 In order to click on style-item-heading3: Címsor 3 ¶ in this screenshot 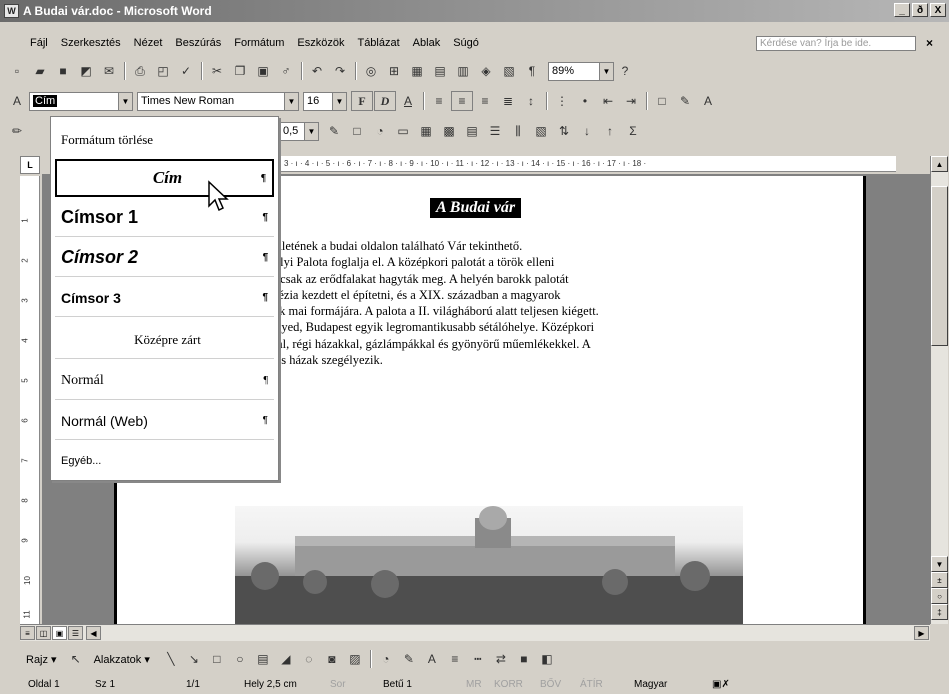, I will do `click(164, 298)`.